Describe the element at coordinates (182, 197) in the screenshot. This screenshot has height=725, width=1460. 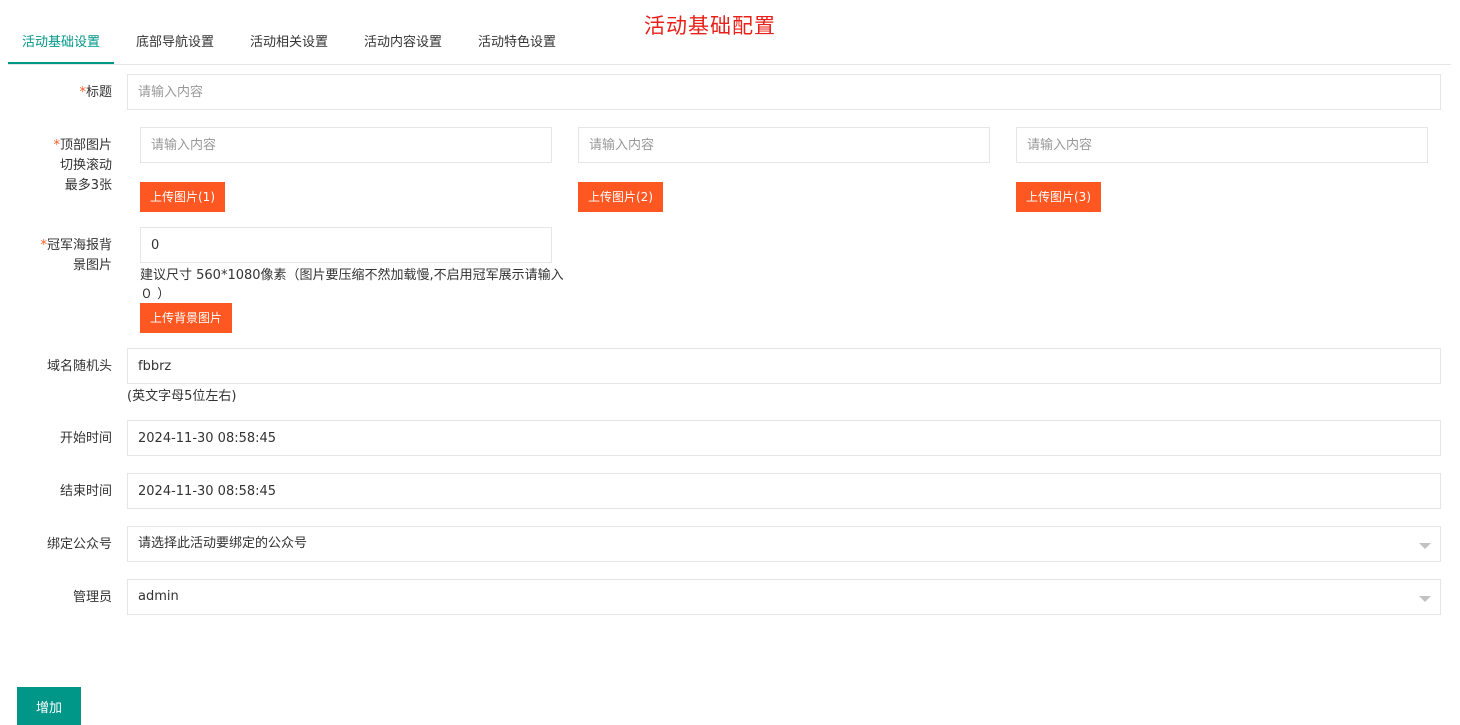
I see `upload-image-1-button: 上传图片(1)` at that location.